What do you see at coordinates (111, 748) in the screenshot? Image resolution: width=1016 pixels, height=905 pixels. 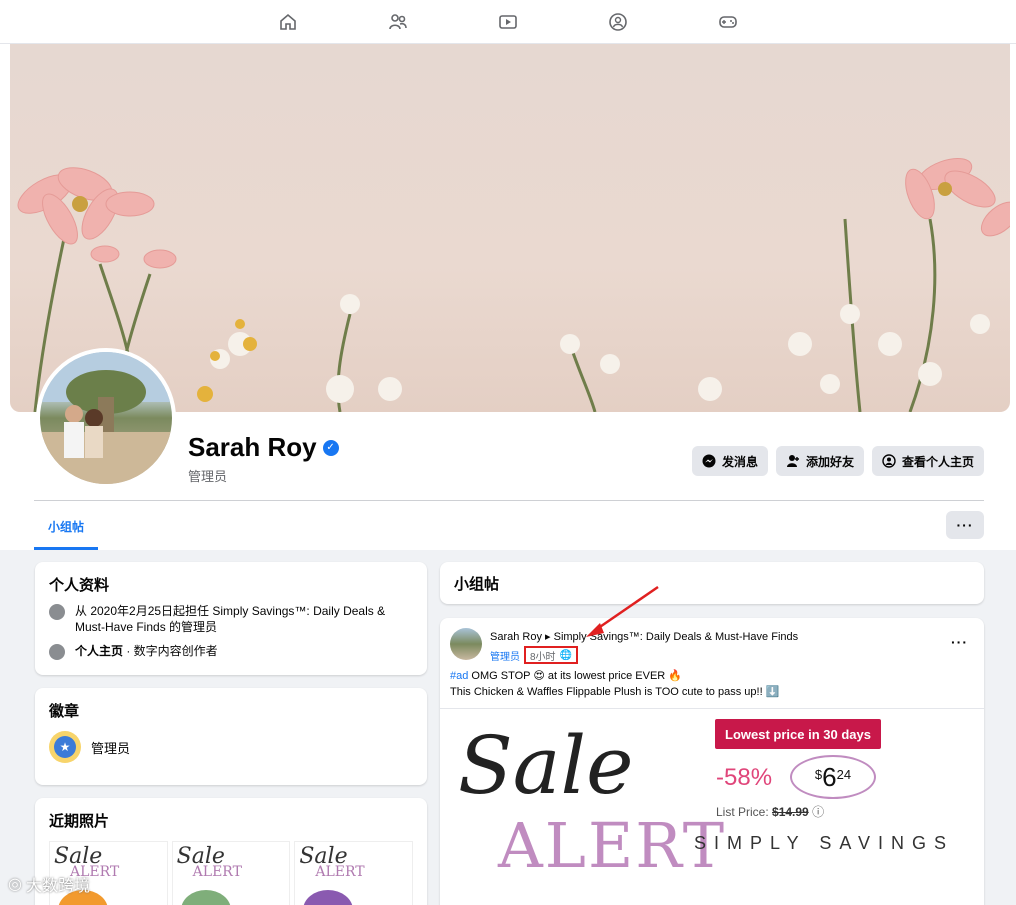 I see `badge-admin-label: 管理员` at bounding box center [111, 748].